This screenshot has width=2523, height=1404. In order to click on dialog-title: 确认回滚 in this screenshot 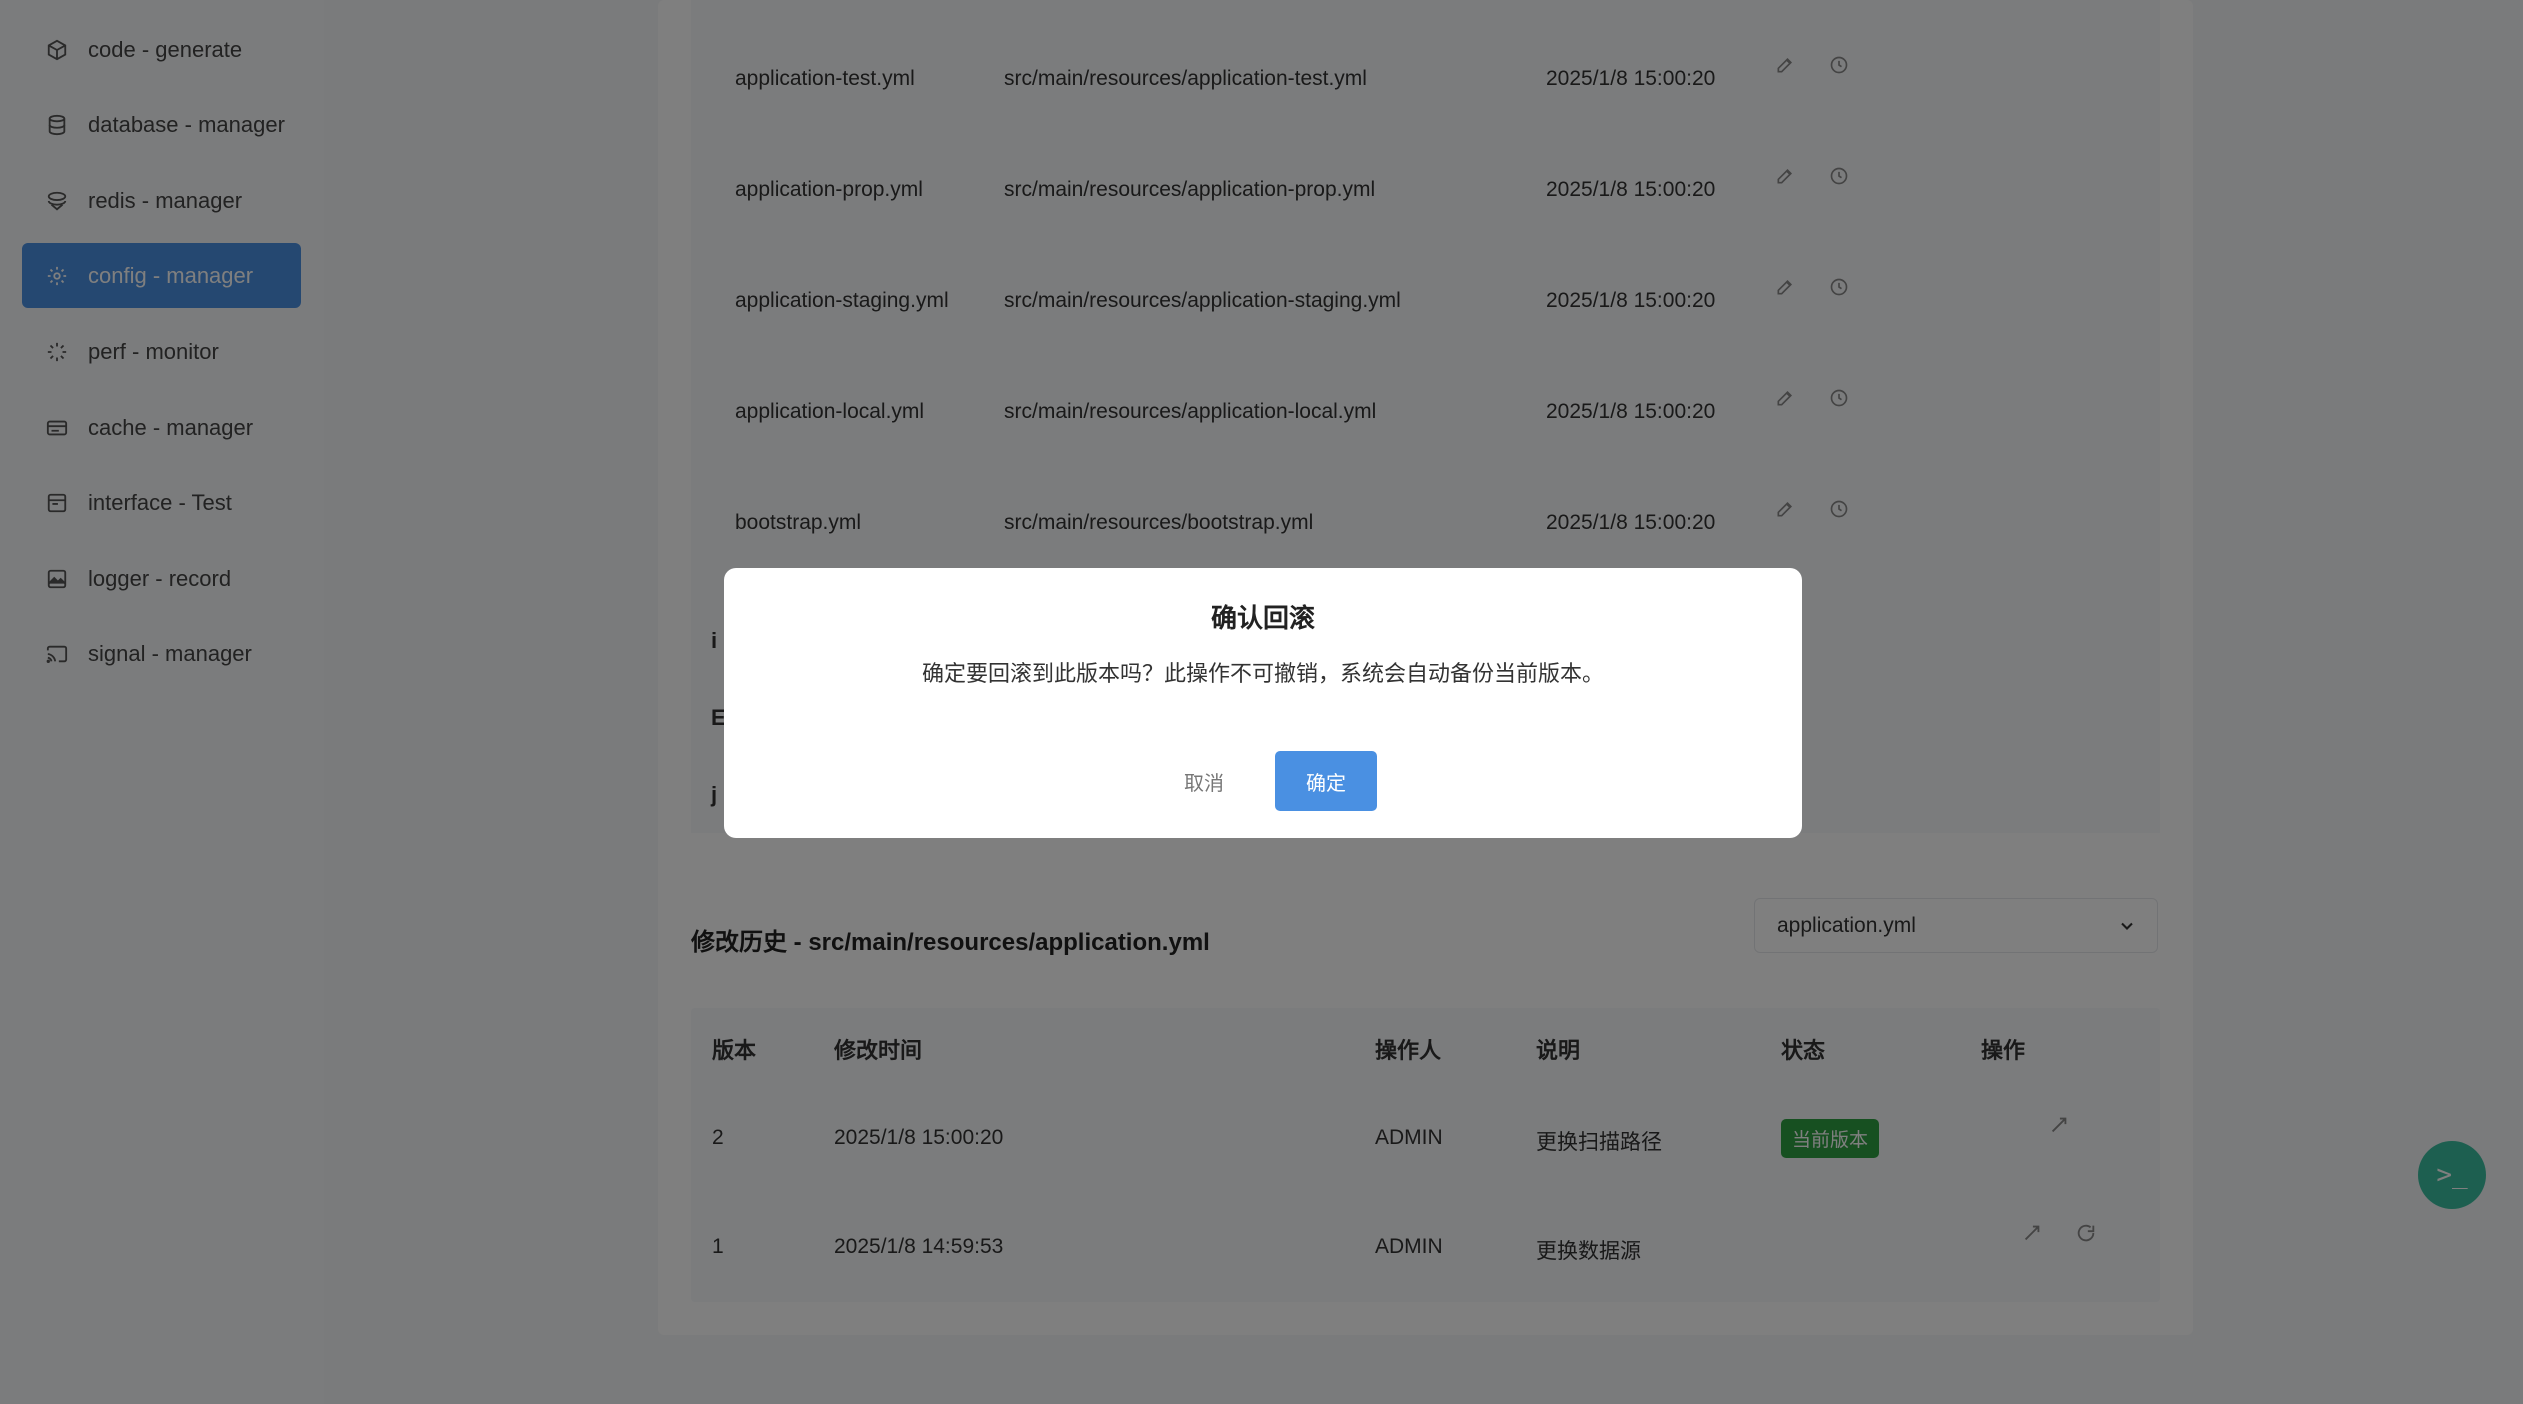, I will do `click(1262, 618)`.